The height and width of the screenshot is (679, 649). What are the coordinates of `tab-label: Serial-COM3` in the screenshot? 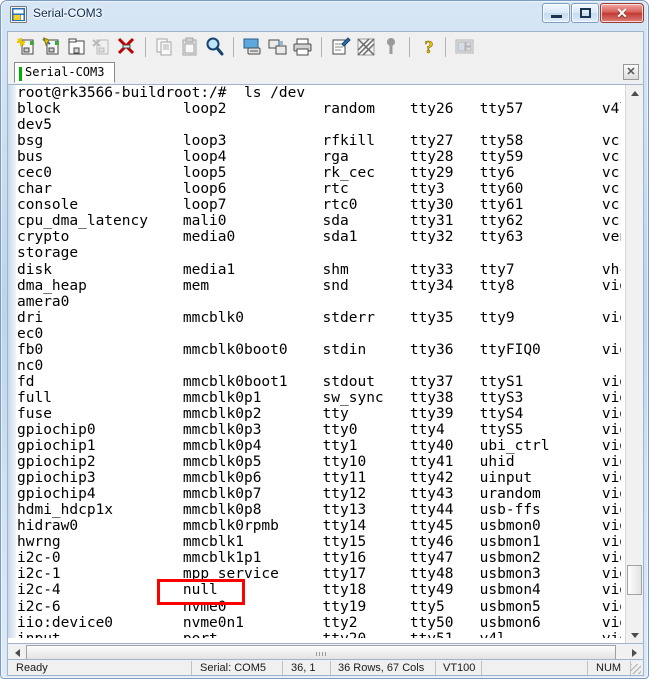 It's located at (65, 72).